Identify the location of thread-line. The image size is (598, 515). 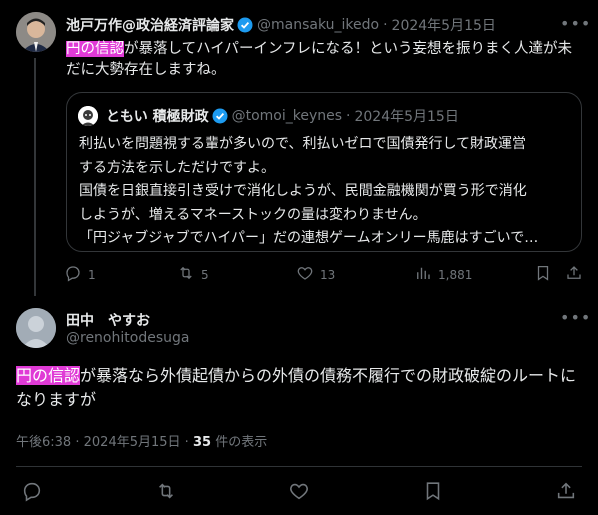
(35, 177).